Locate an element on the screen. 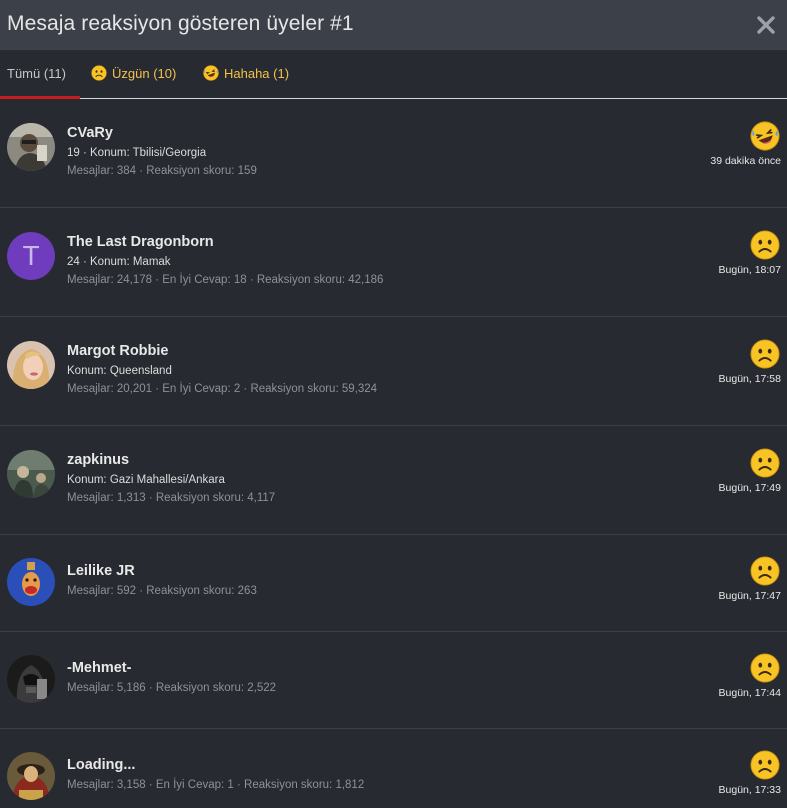 Image resolution: width=787 pixels, height=808 pixels. dialog-title: Mesaja reaksiyon gösteren üyeler #1 is located at coordinates (180, 23).